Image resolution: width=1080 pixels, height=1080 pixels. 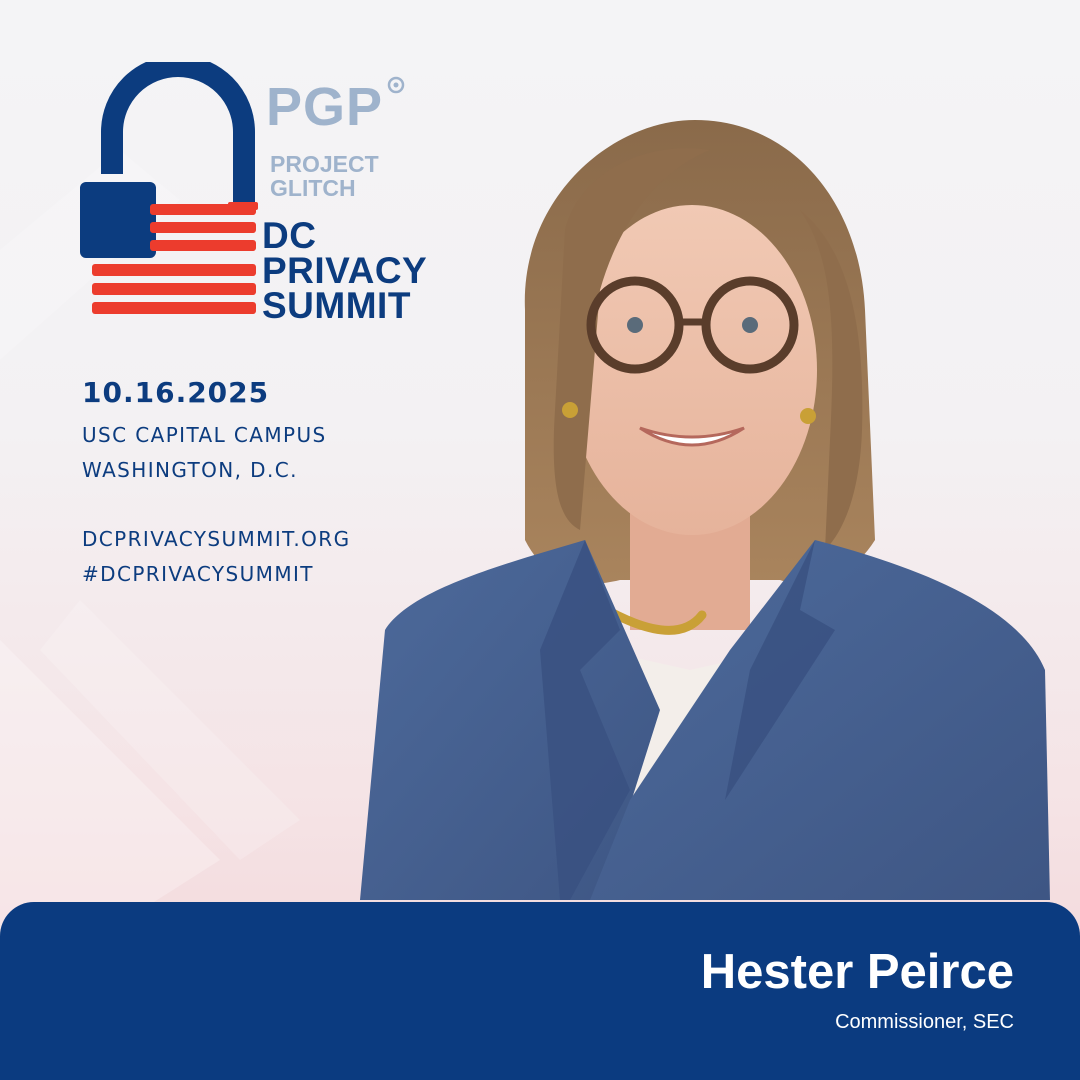 I want to click on event-hashtag: #DCPRIVACYSUMMIT, so click(x=198, y=574).